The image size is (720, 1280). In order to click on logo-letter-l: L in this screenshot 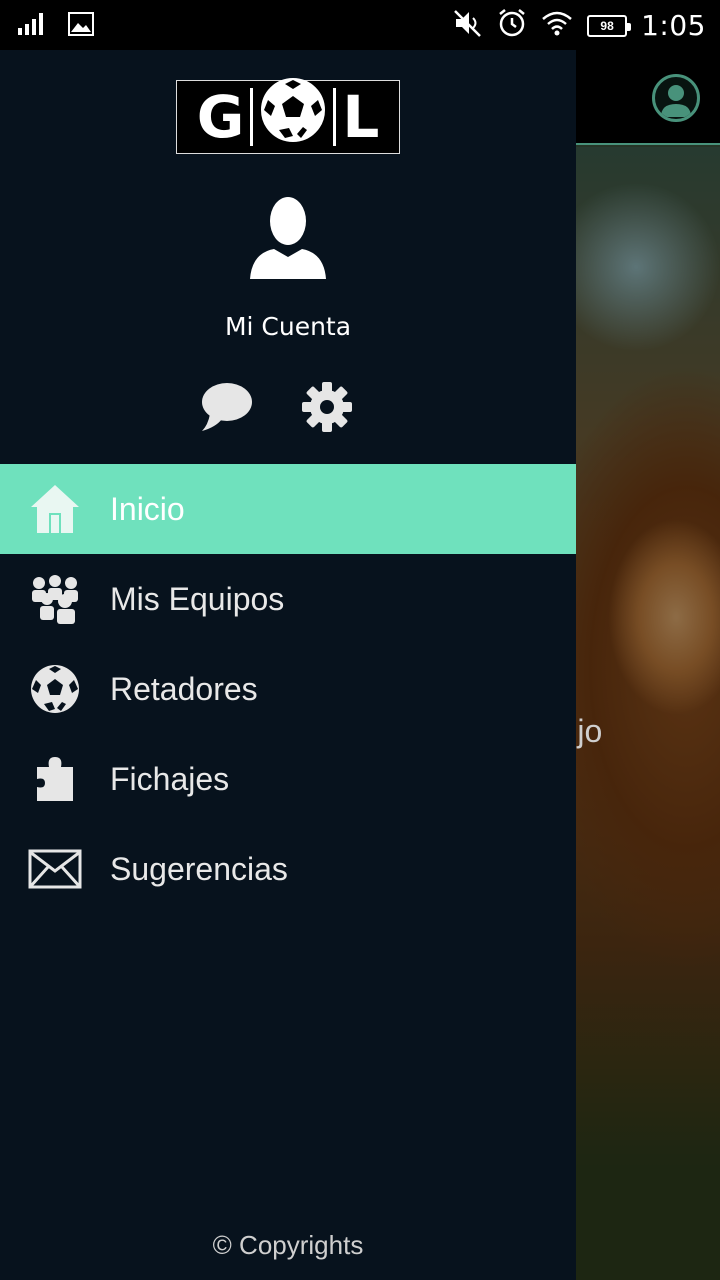, I will do `click(361, 117)`.